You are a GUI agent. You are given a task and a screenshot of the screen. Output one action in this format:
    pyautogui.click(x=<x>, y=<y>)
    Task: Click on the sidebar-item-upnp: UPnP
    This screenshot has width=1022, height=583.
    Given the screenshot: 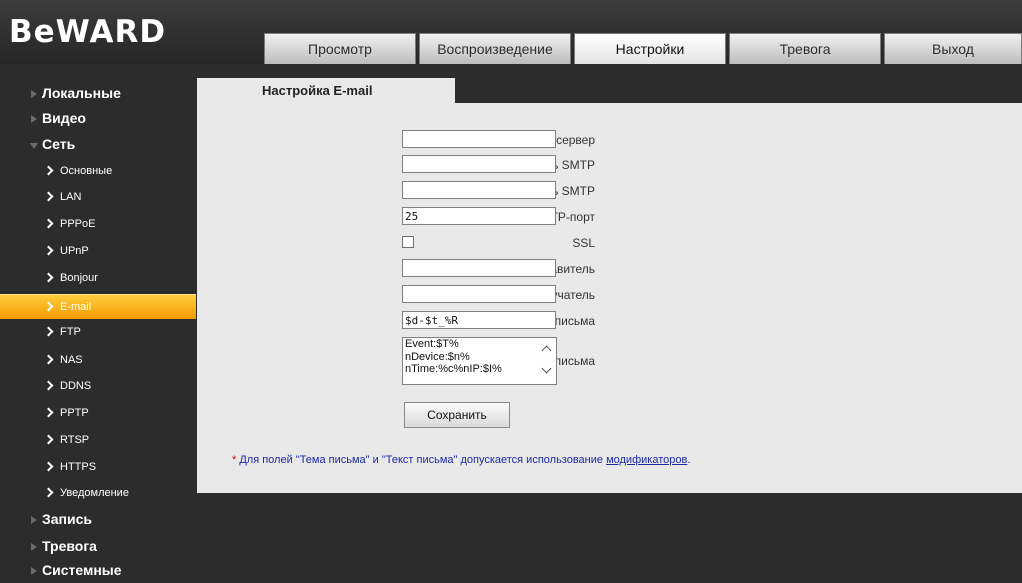 What is the action you would take?
    pyautogui.click(x=98, y=251)
    